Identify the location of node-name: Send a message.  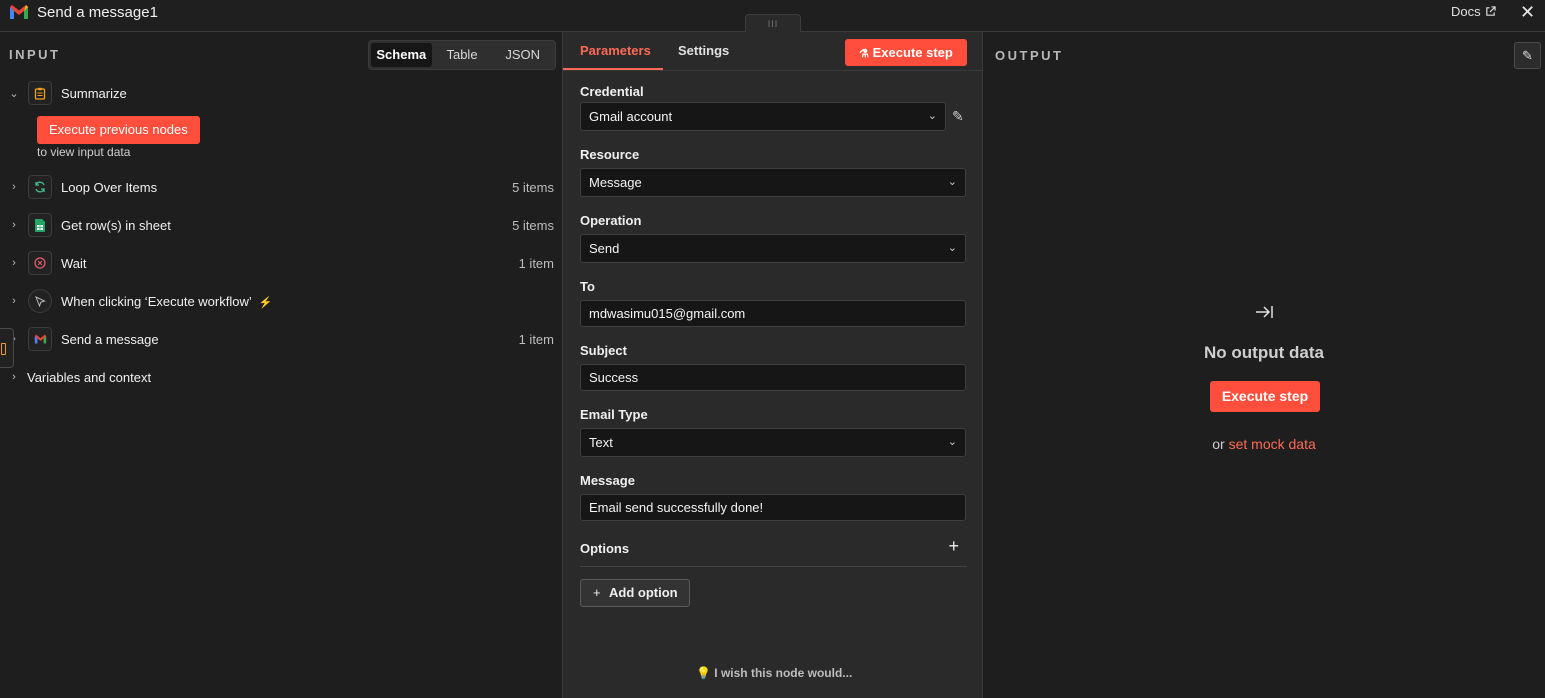
(110, 339).